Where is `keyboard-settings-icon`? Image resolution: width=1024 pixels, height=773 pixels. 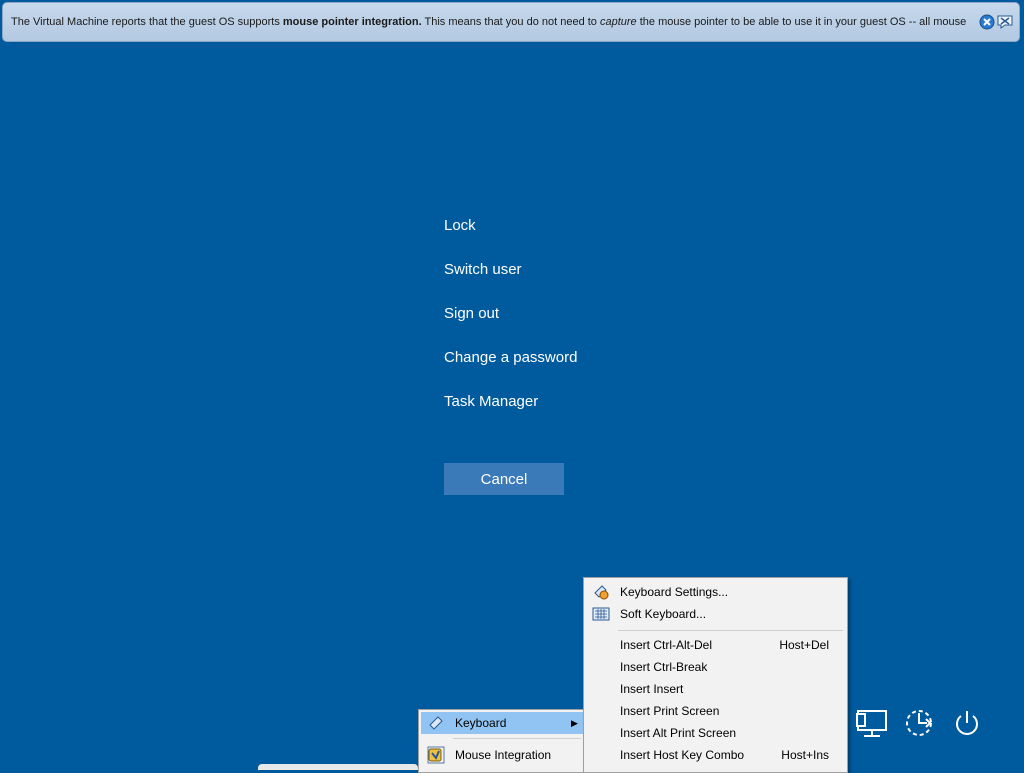 keyboard-settings-icon is located at coordinates (601, 592).